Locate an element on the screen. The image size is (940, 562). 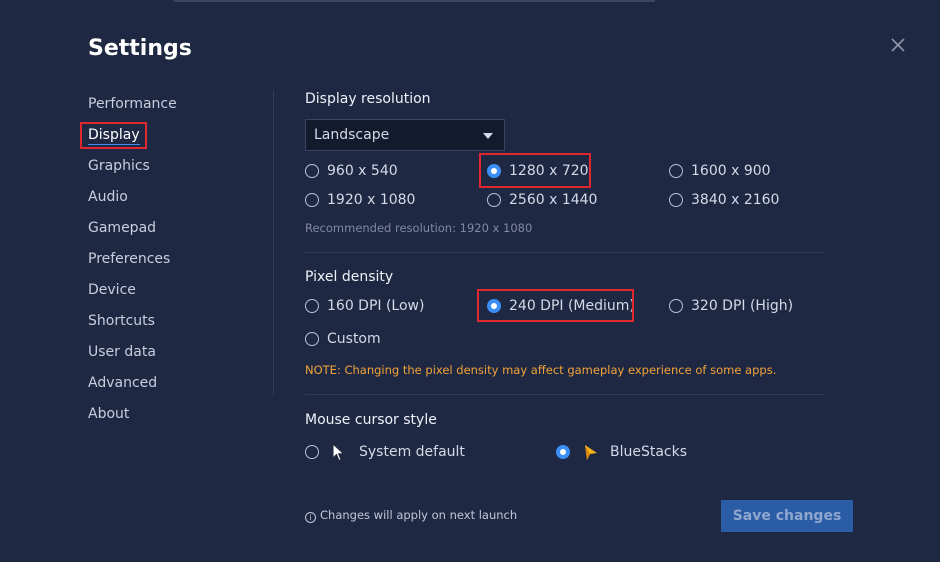
sidebar-divider is located at coordinates (273, 243).